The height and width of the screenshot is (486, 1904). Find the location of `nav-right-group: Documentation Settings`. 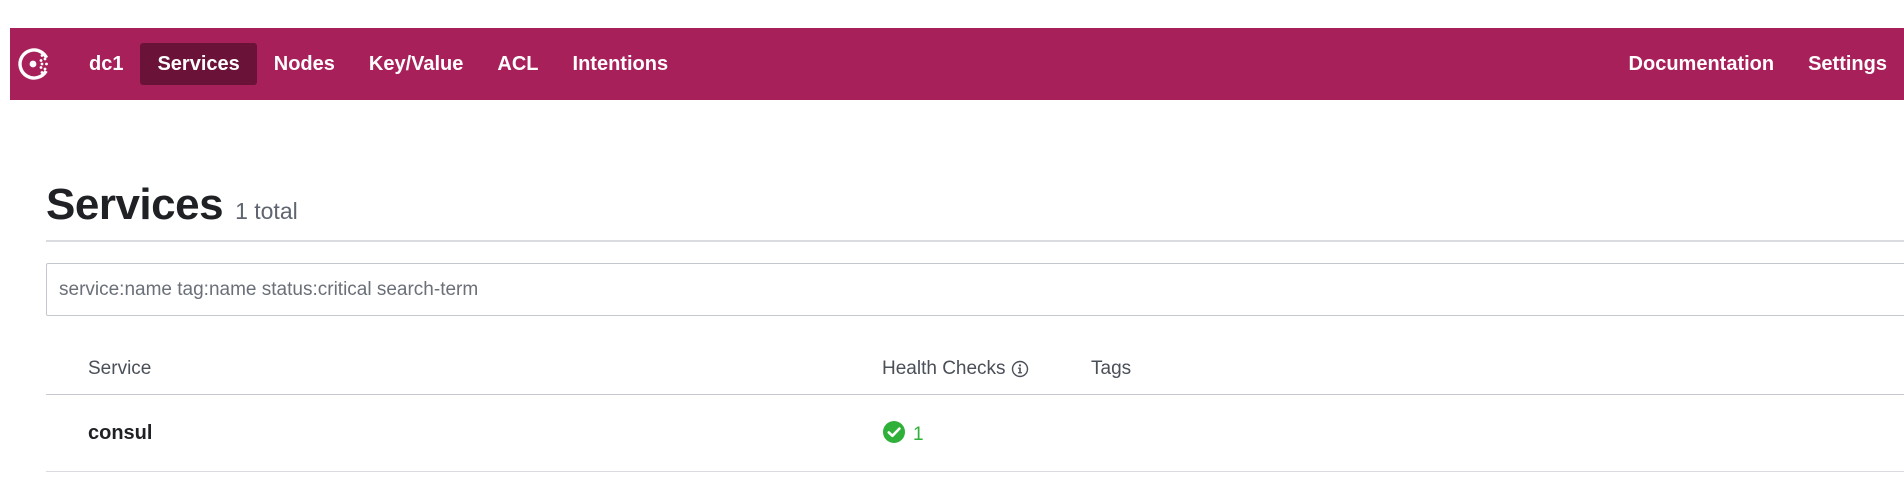

nav-right-group: Documentation Settings is located at coordinates (1758, 64).